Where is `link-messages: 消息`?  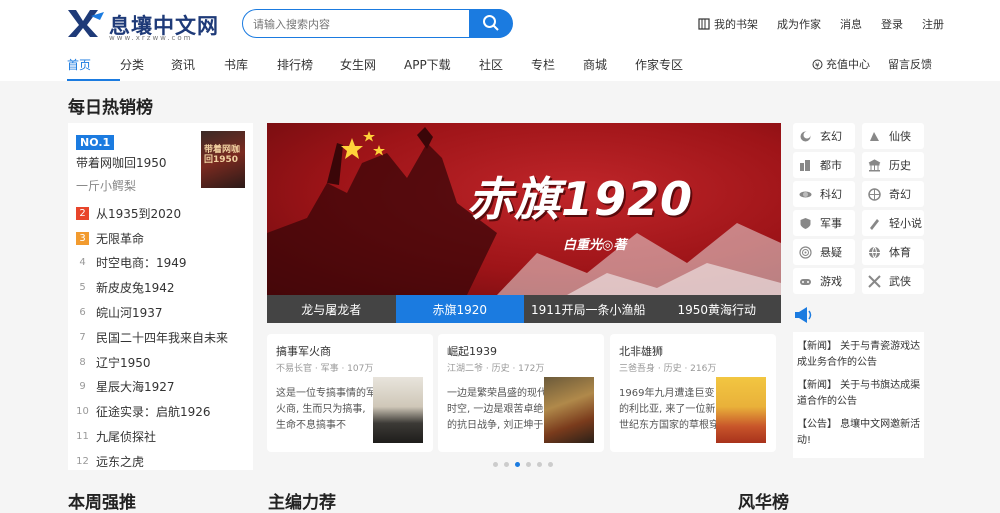
link-messages: 消息 is located at coordinates (851, 24).